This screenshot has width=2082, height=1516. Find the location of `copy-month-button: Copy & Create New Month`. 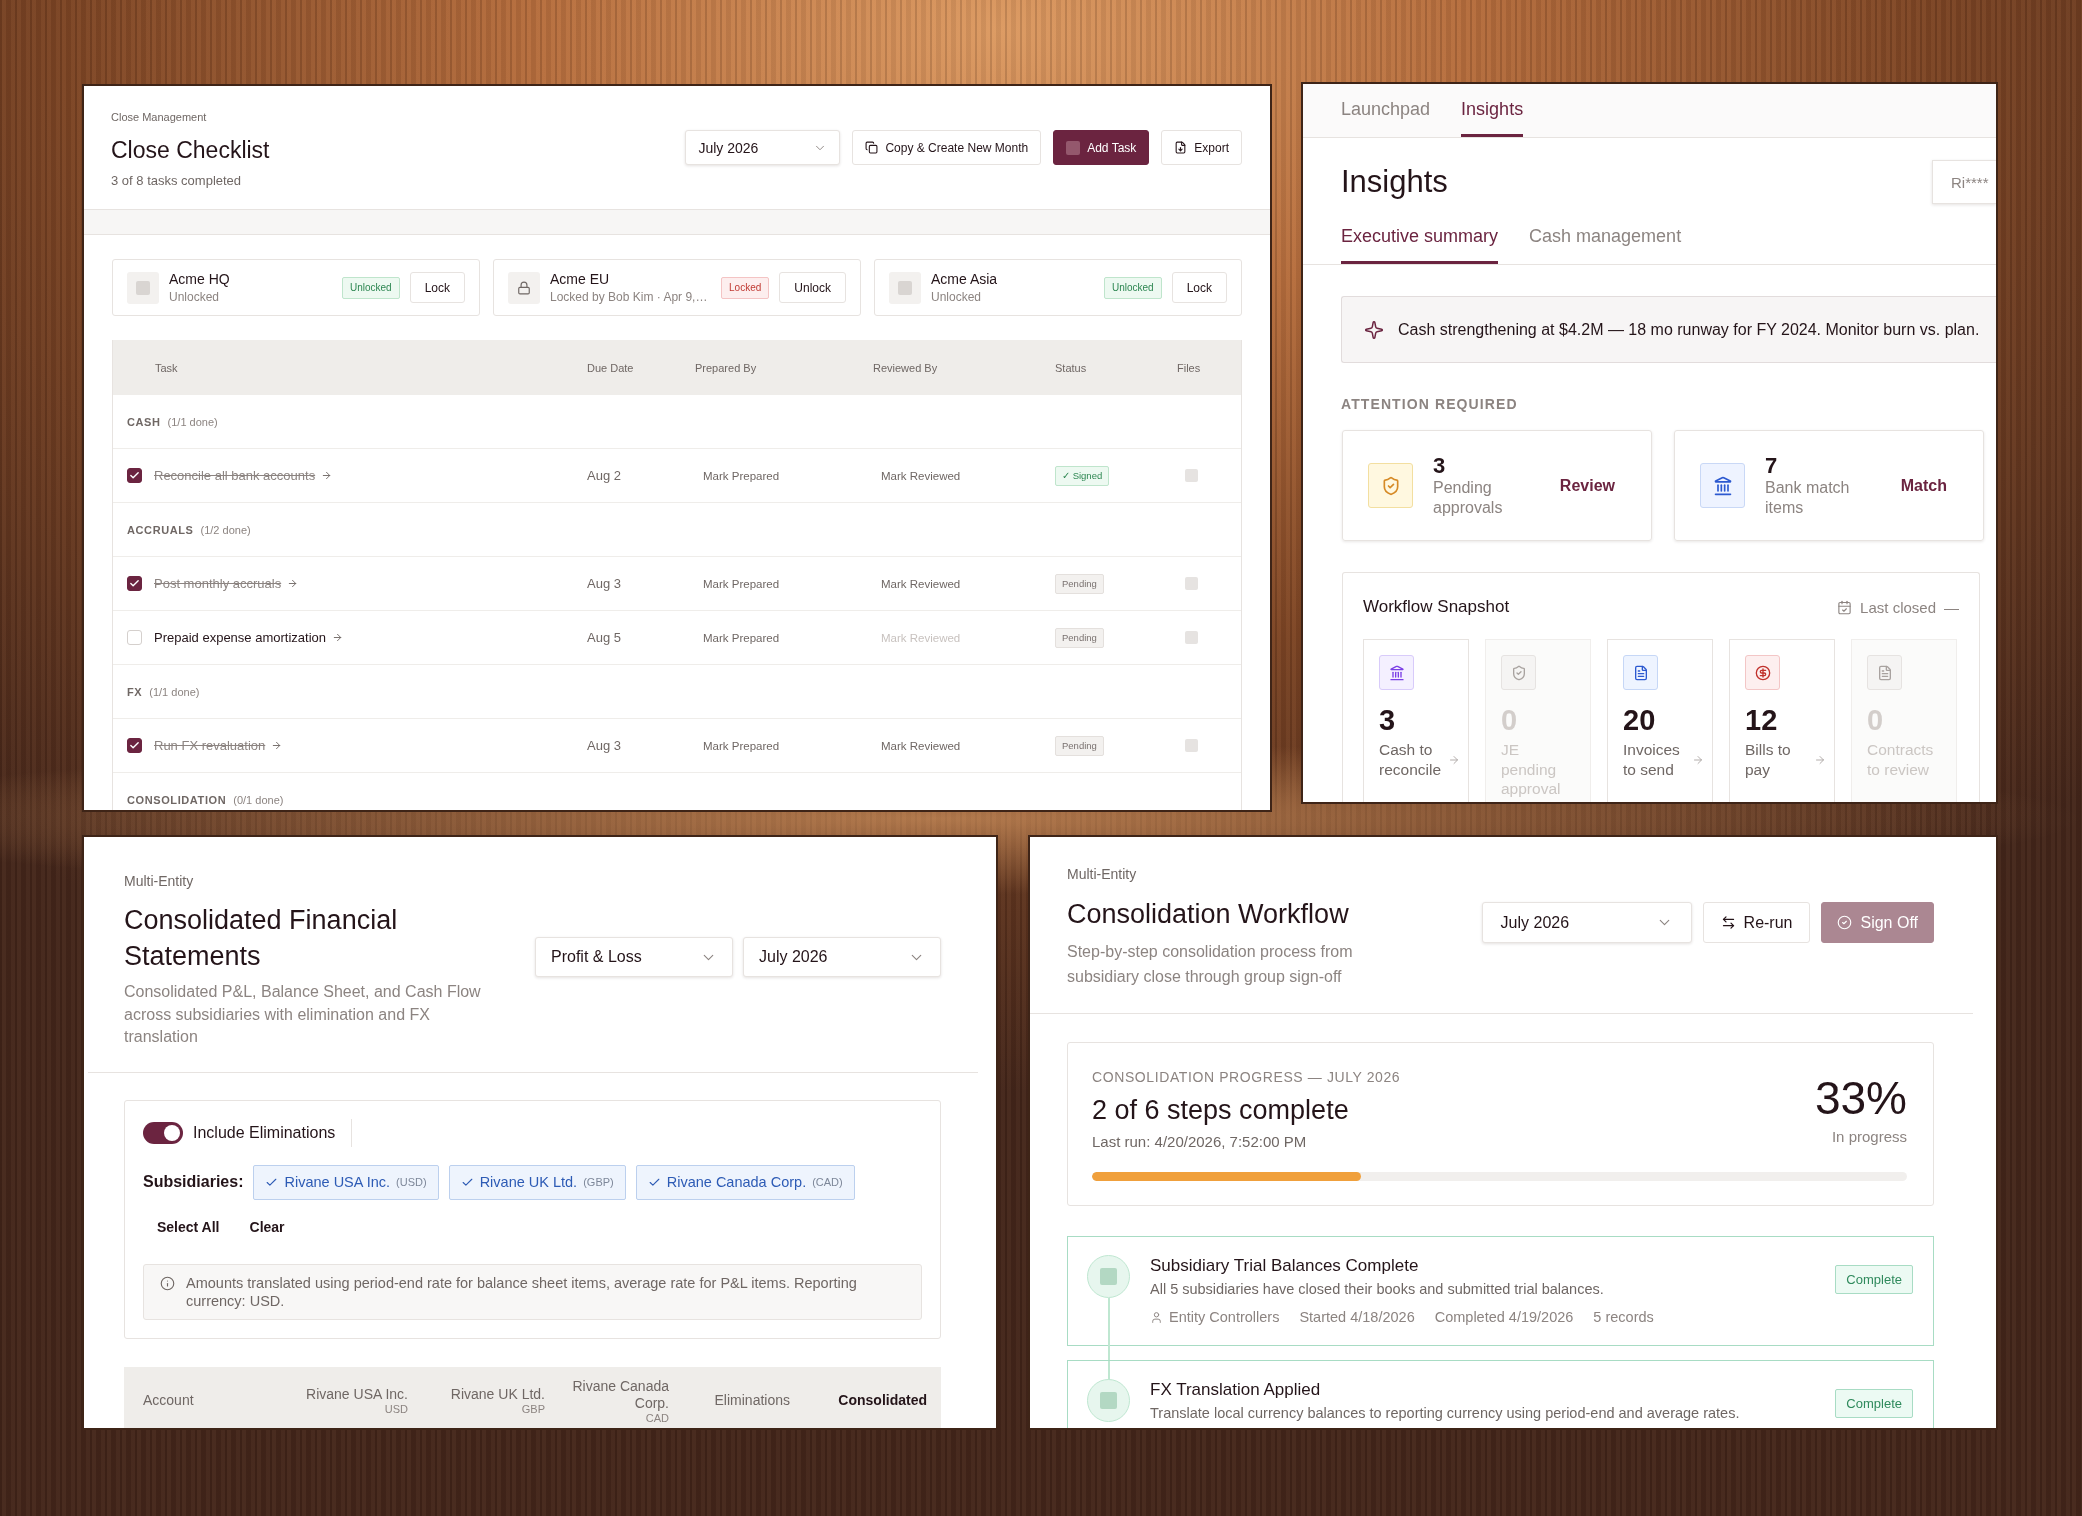

copy-month-button: Copy & Create New Month is located at coordinates (947, 147).